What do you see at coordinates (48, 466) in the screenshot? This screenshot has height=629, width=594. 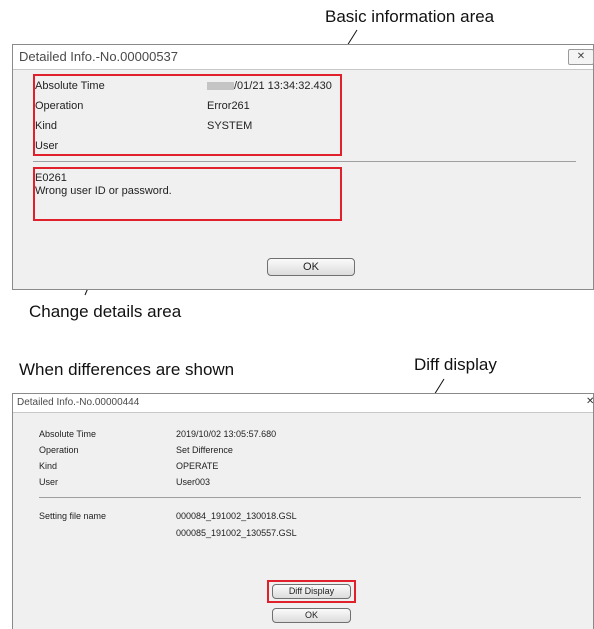 I see `kind-label: Kind` at bounding box center [48, 466].